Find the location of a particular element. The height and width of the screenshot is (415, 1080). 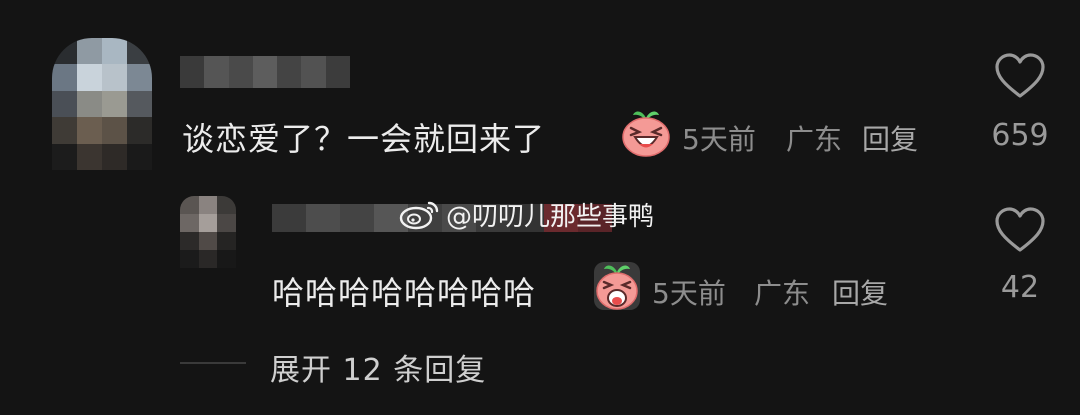

expand-replies-button: 展开 12 条回复 is located at coordinates (378, 367).